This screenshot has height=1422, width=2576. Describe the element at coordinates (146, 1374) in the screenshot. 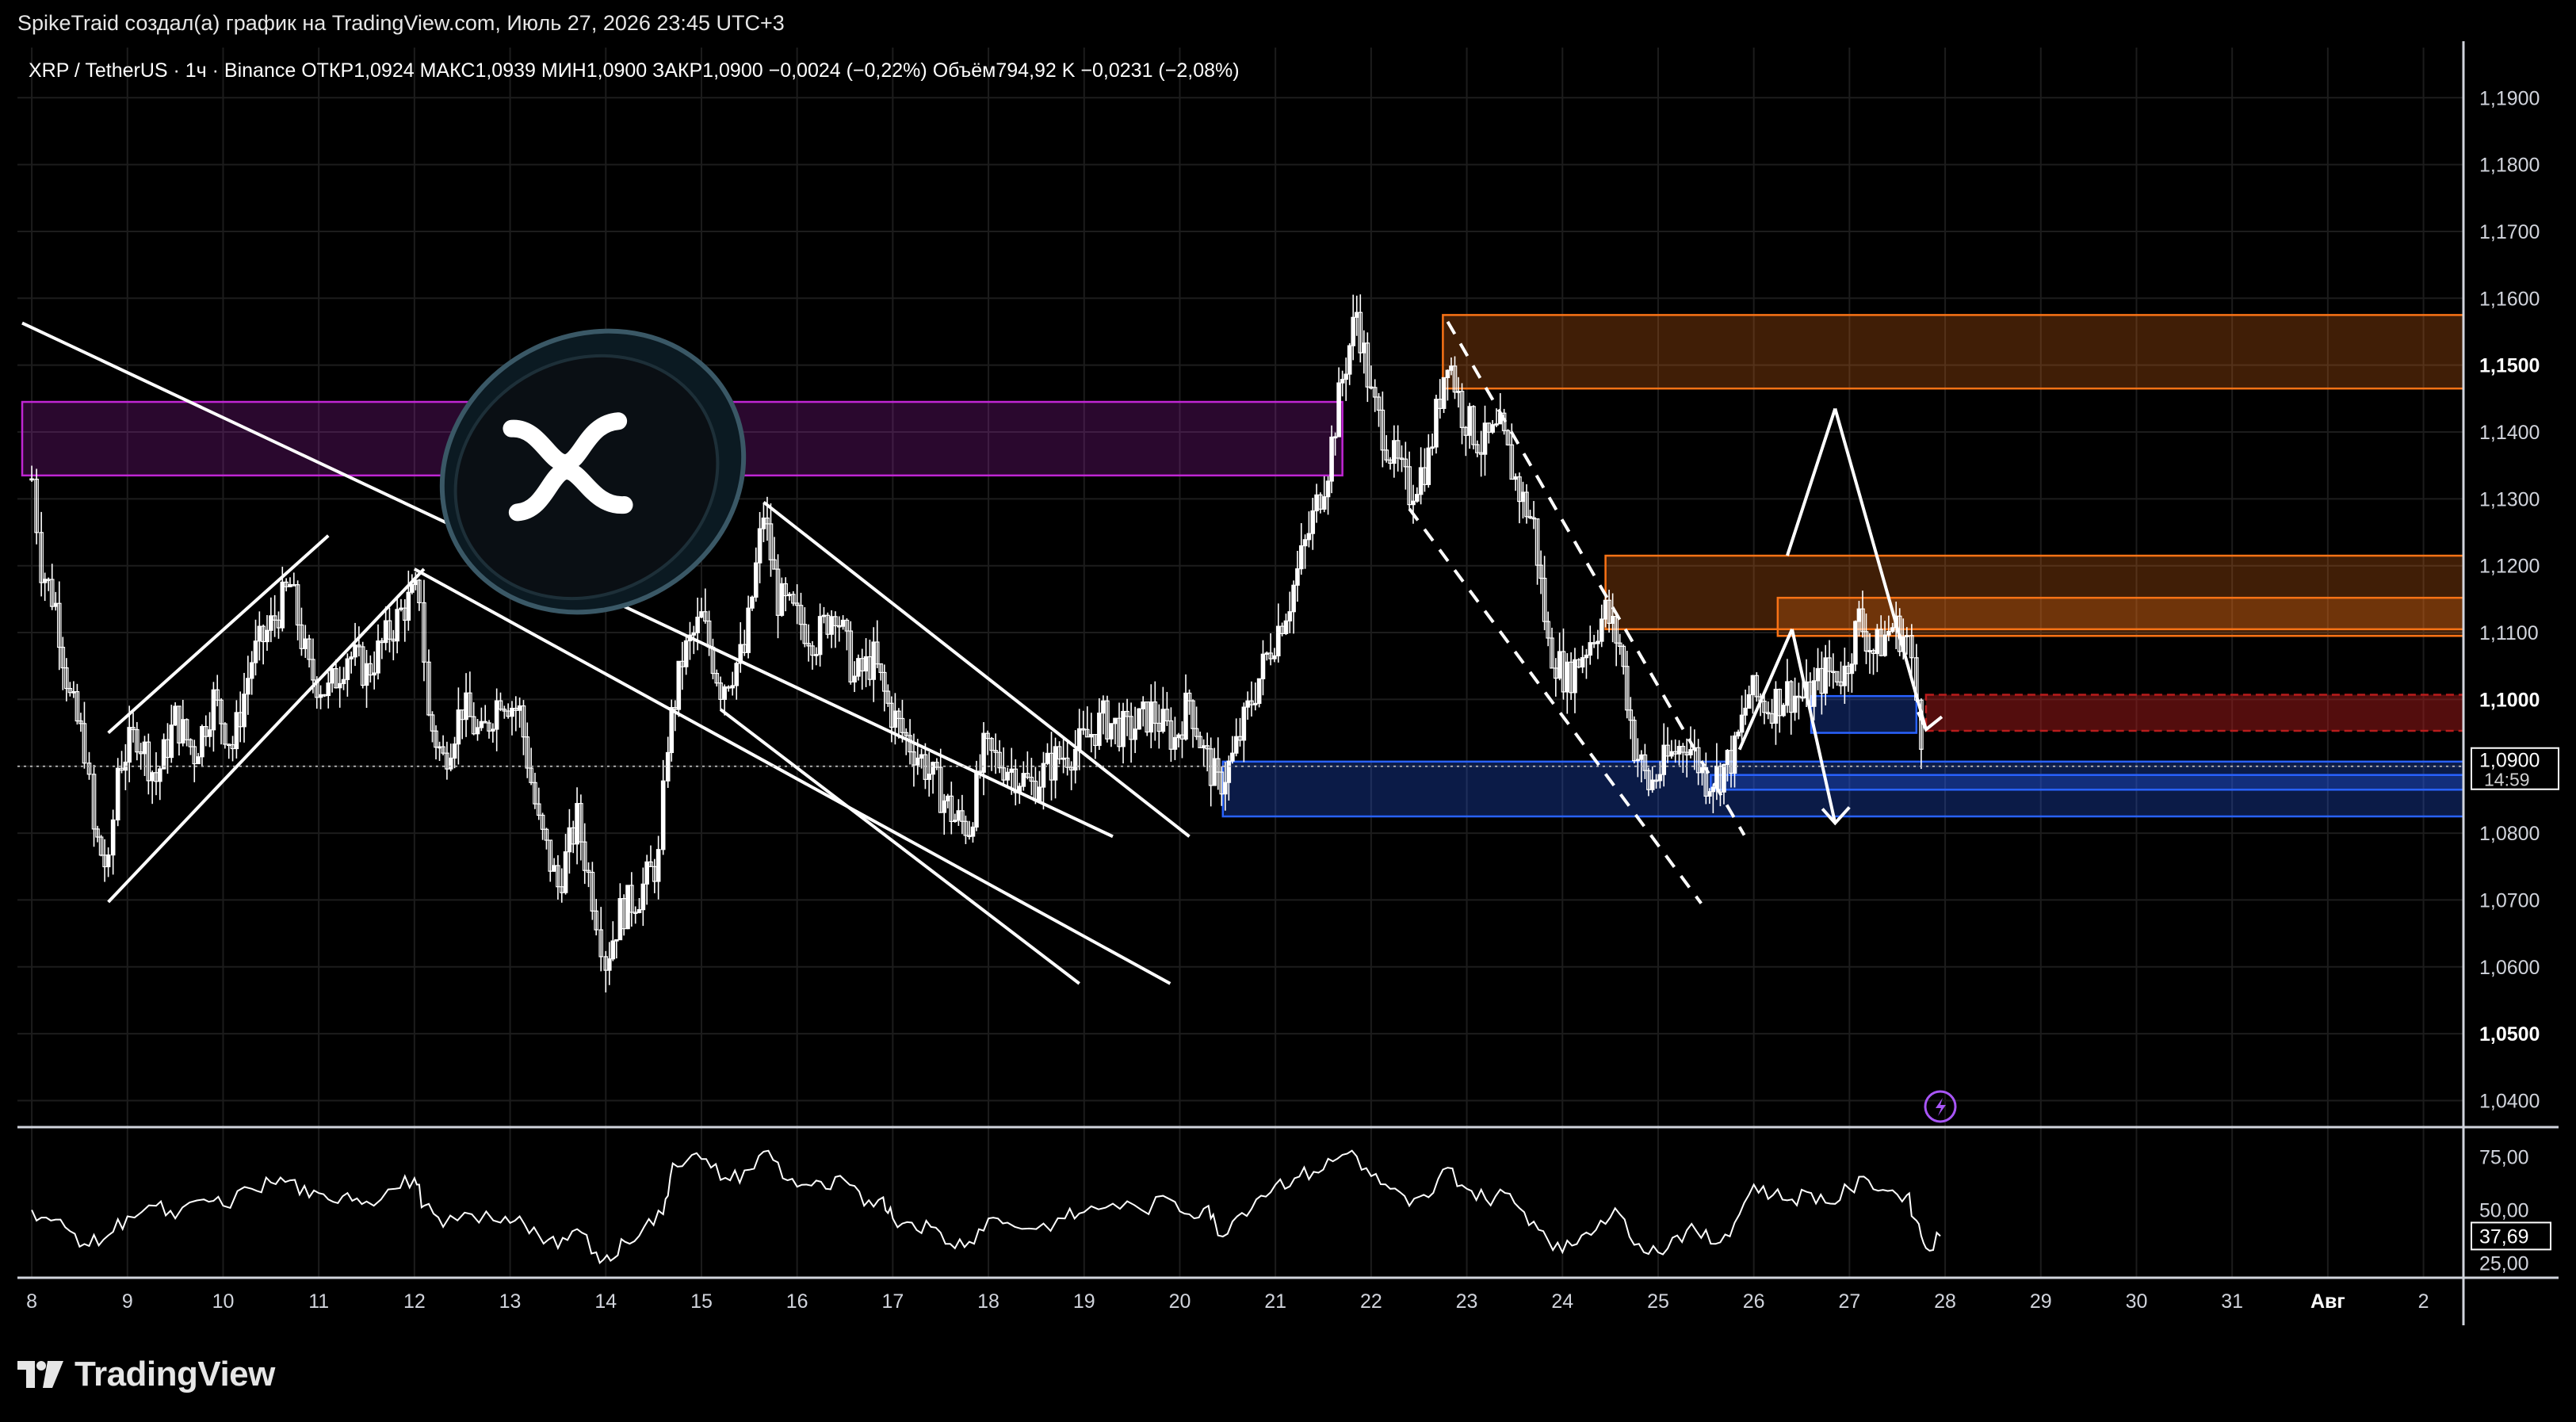

I see `tradingview-brand: TradingView` at that location.